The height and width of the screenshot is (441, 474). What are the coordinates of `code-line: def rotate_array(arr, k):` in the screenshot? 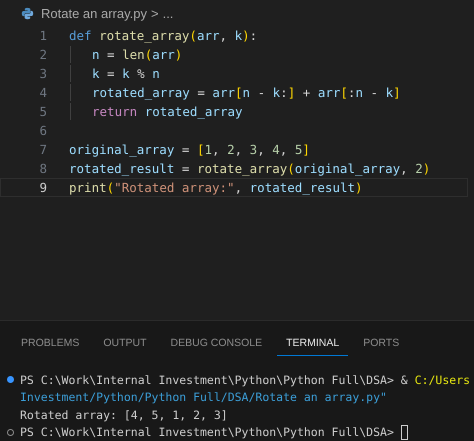 It's located at (163, 35).